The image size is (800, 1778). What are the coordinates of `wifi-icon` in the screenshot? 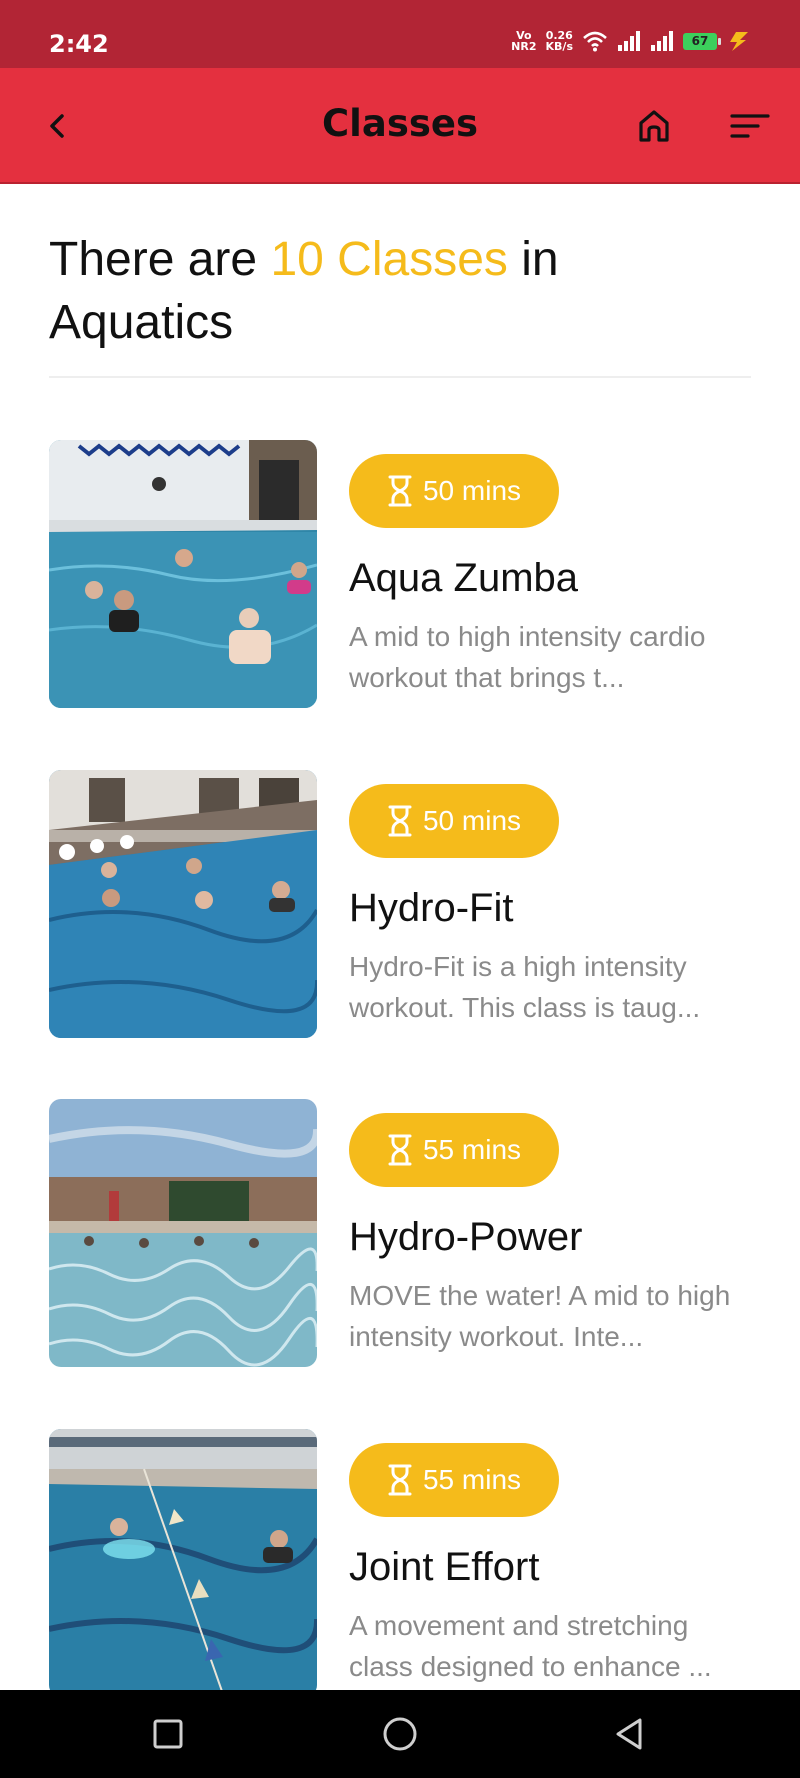 It's located at (595, 41).